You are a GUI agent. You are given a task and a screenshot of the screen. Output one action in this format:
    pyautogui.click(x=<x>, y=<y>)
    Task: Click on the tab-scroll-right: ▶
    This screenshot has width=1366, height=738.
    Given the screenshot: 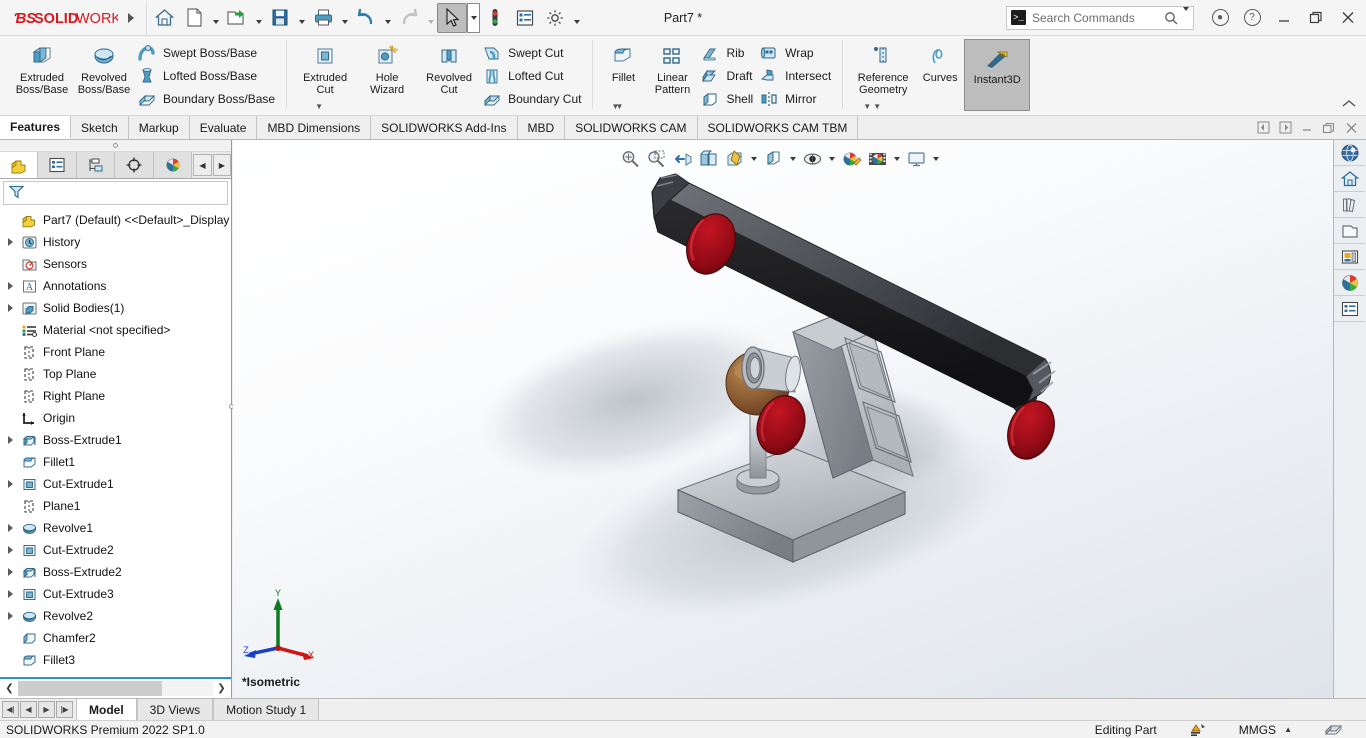 What is the action you would take?
    pyautogui.click(x=221, y=165)
    